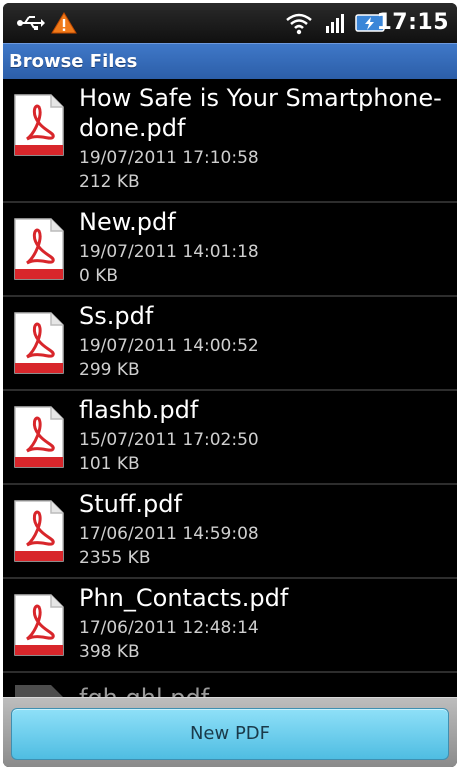  What do you see at coordinates (169, 440) in the screenshot?
I see `file-date: 15/07/2011 17:02:50` at bounding box center [169, 440].